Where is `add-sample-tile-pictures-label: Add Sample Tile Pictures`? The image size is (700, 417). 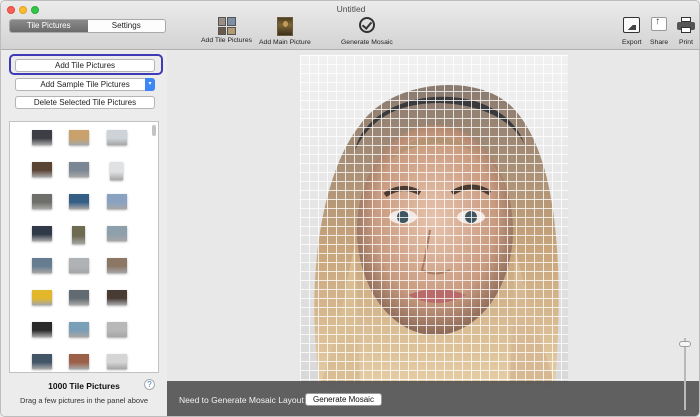
add-sample-tile-pictures-label: Add Sample Tile Pictures is located at coordinates (85, 84).